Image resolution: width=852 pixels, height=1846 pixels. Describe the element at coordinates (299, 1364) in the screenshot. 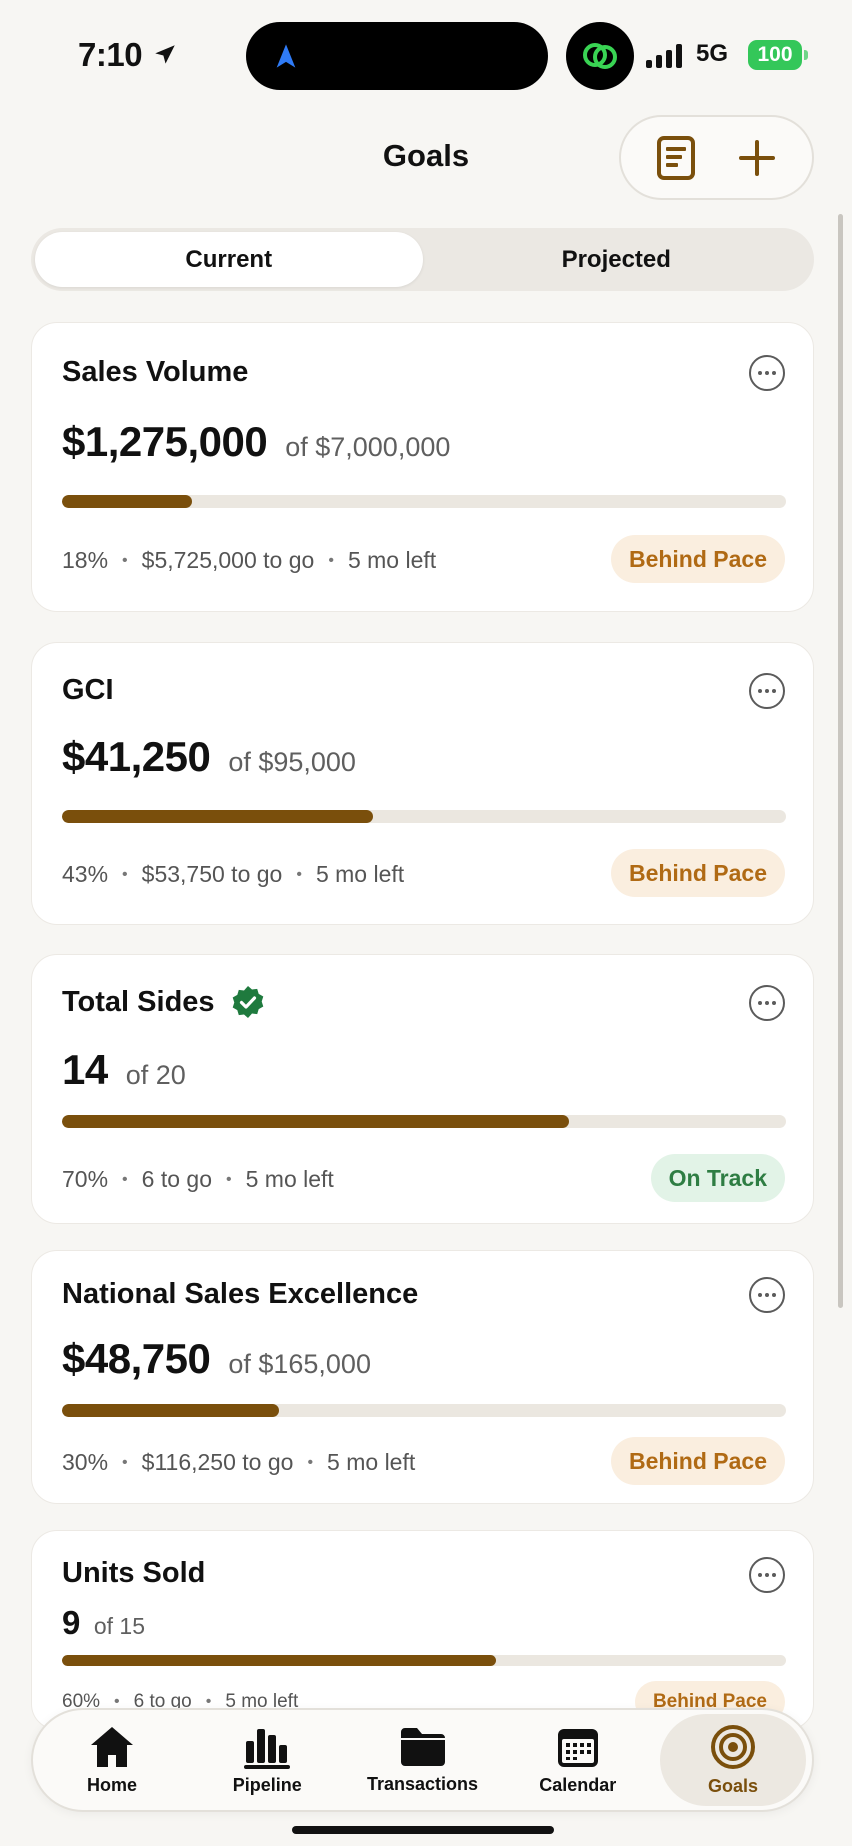

I see `goal-target-value: of $165,000` at that location.